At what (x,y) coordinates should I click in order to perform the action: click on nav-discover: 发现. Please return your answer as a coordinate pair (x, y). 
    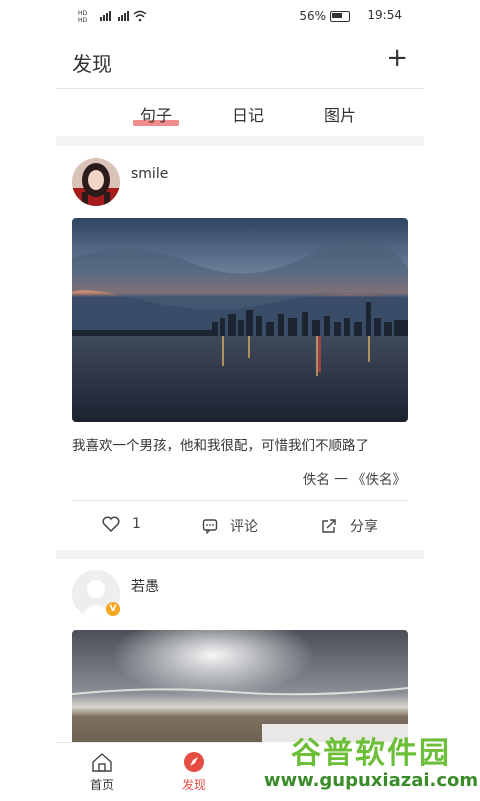
    Looking at the image, I should click on (194, 772).